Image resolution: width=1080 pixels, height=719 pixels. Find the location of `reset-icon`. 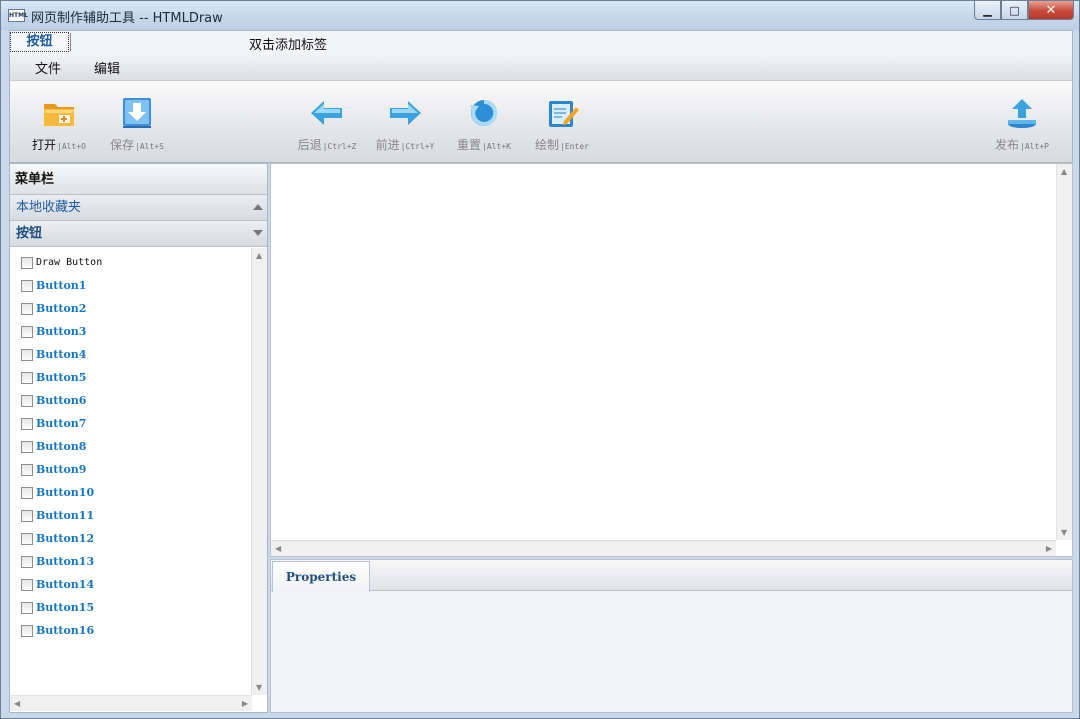

reset-icon is located at coordinates (484, 112).